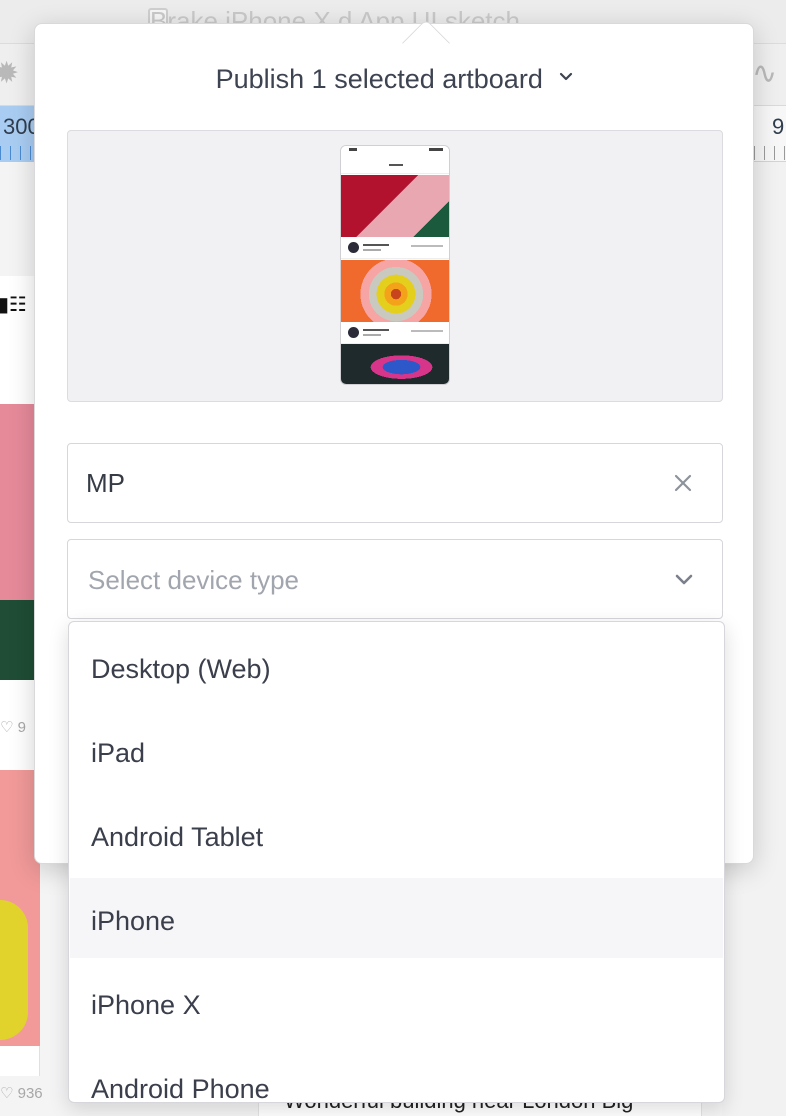 The width and height of the screenshot is (786, 1116). What do you see at coordinates (30, 1093) in the screenshot?
I see `like-count: 936` at bounding box center [30, 1093].